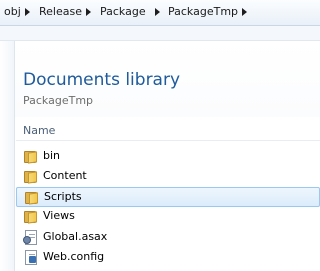  I want to click on column-divider, so click(168, 140).